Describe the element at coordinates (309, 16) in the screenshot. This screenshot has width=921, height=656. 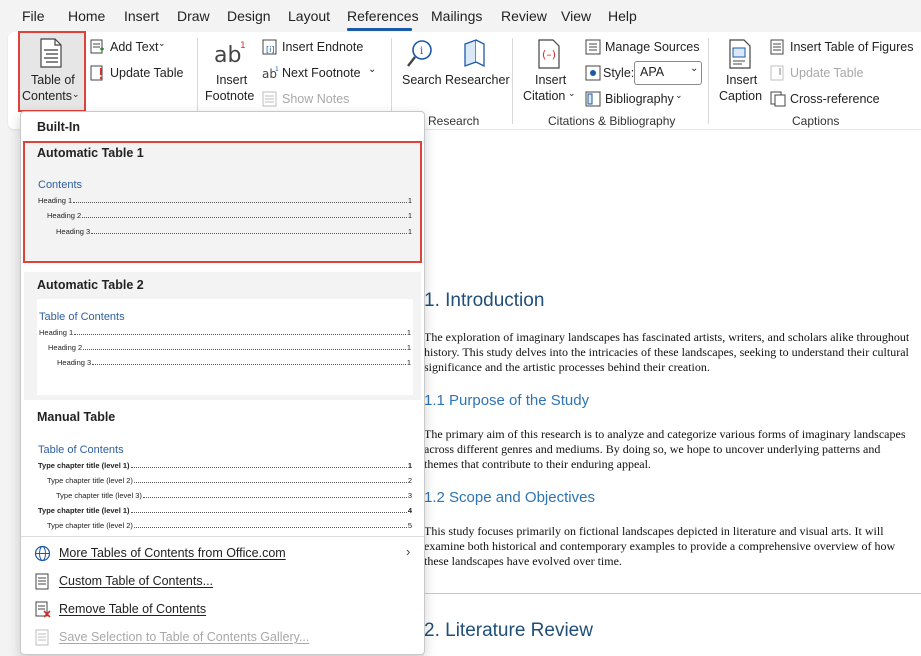
I see `menu-layout: Layout` at that location.